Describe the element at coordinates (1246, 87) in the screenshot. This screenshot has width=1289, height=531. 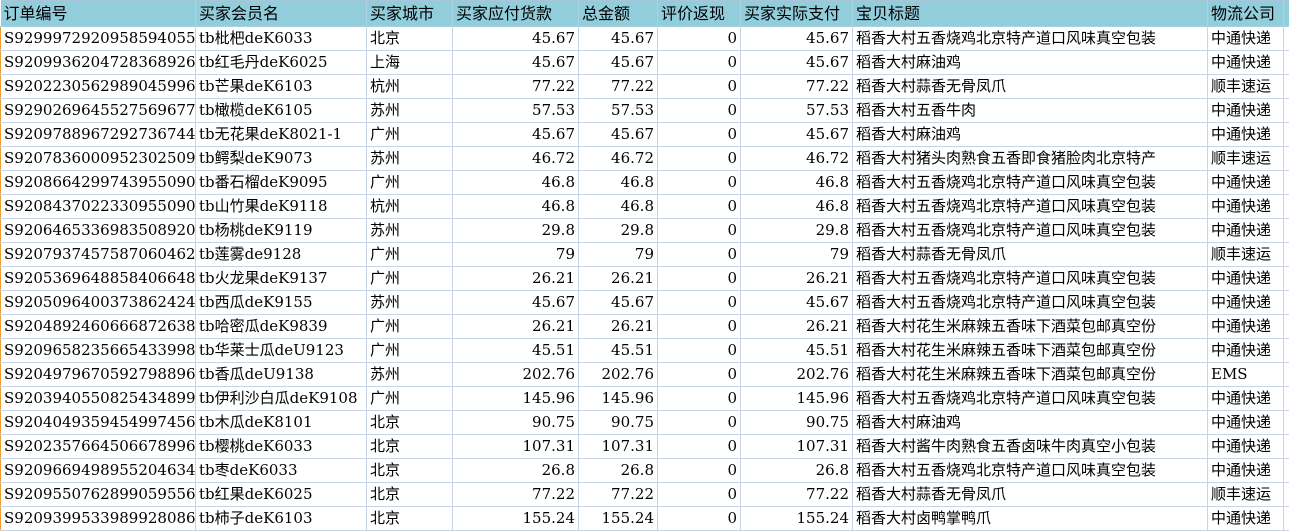
I see `cell-logistics-company: 顺丰速运` at that location.